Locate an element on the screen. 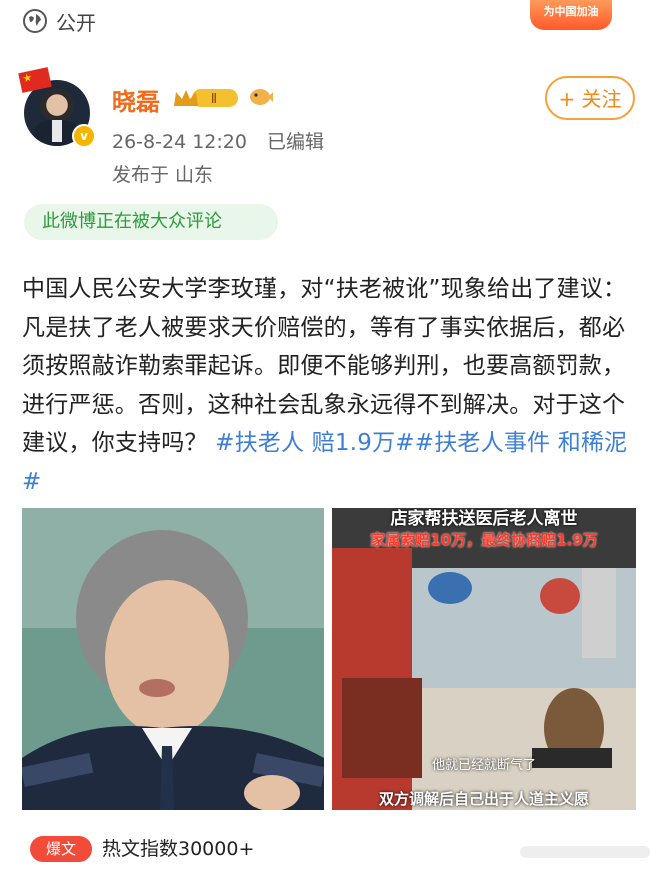 The width and height of the screenshot is (656, 874). top-bar: 公开 为中国加油 is located at coordinates (328, 23).